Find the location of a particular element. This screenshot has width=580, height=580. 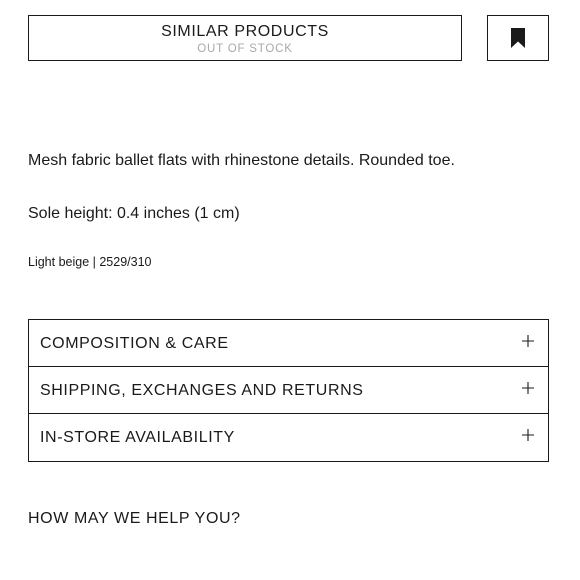

similar-products-label: SIMILAR PRODUCTS is located at coordinates (245, 31).